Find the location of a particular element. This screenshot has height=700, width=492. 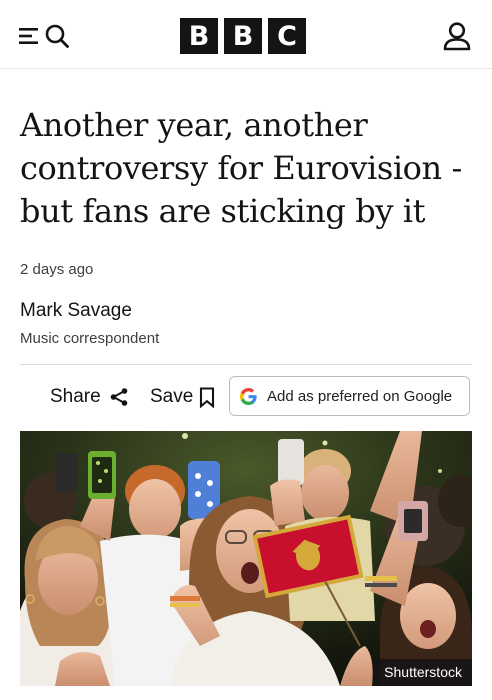

logo-letter: C is located at coordinates (287, 36).